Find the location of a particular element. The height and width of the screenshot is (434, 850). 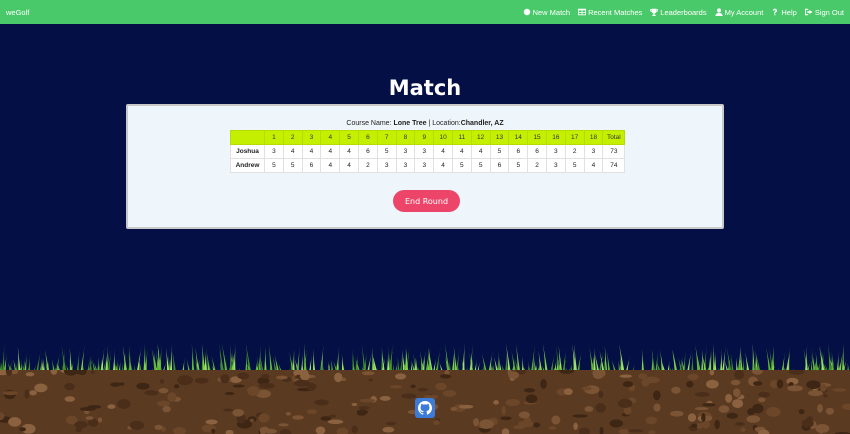

hole-header: 4 is located at coordinates (330, 137).